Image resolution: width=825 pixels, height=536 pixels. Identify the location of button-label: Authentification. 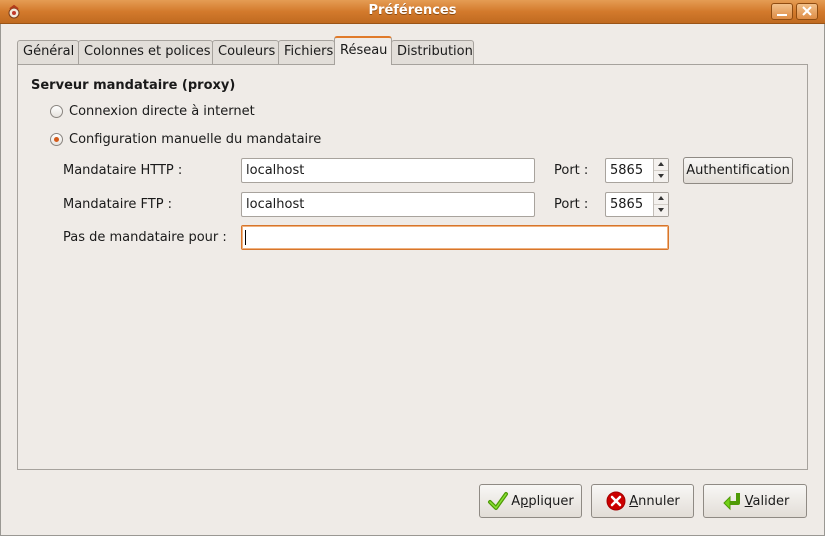
(738, 170).